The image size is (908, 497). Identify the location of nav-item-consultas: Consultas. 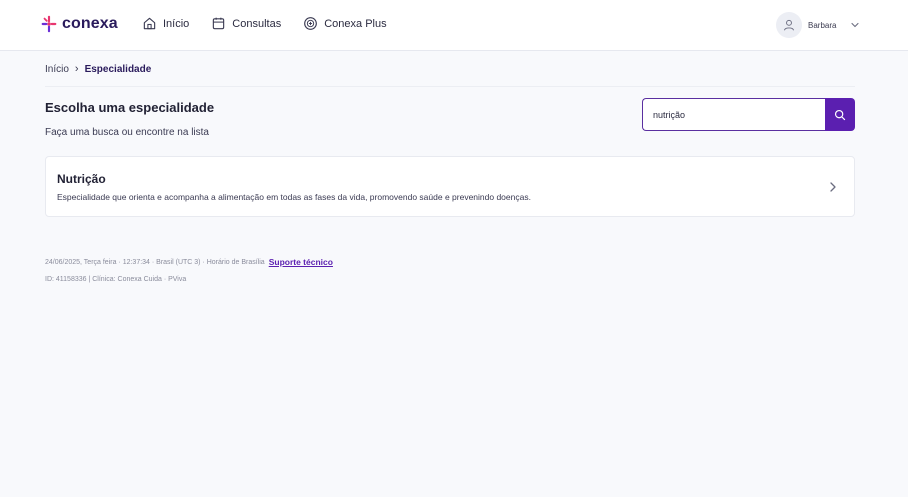
(246, 23).